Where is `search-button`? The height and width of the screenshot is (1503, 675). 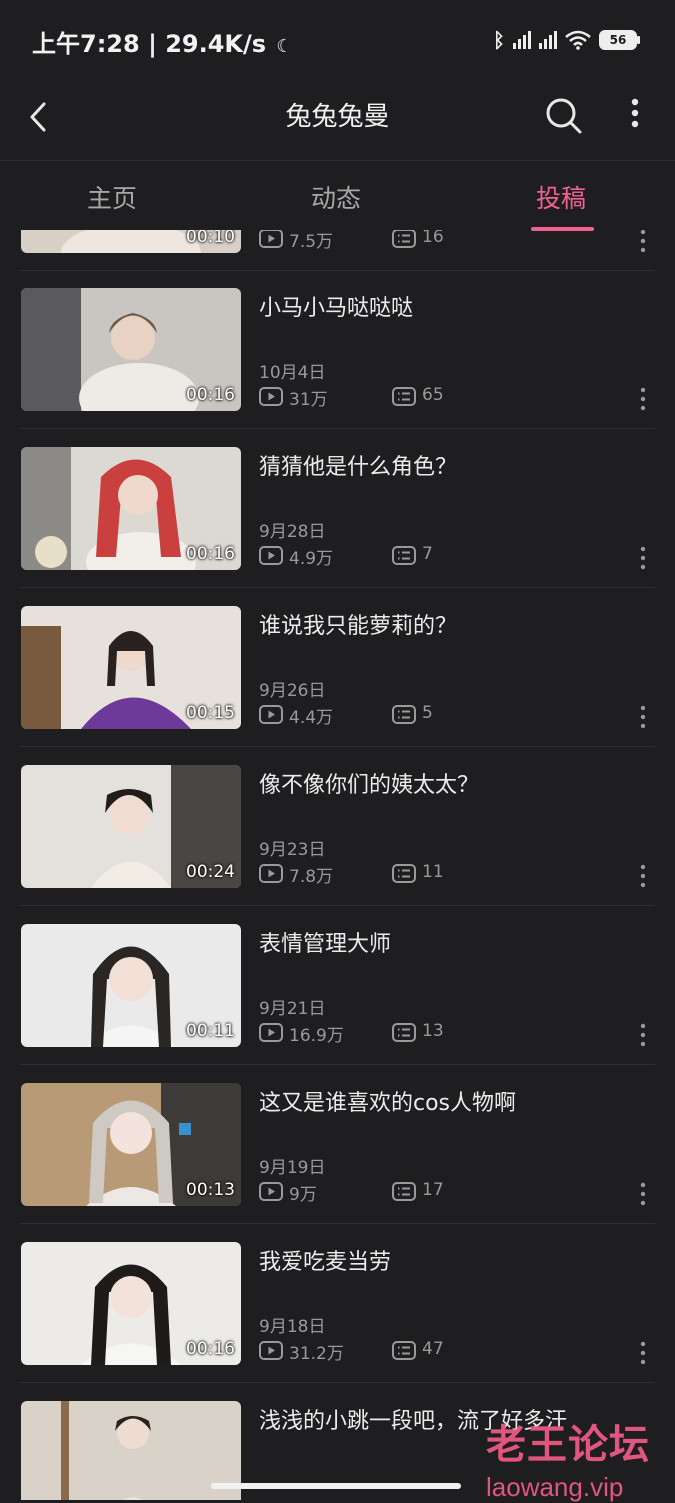
search-button is located at coordinates (564, 116).